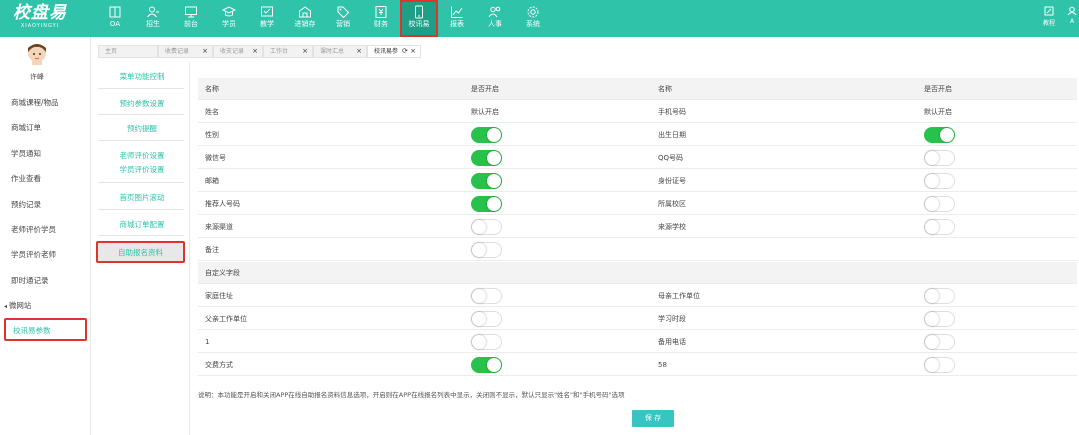 The image size is (1079, 435). What do you see at coordinates (26, 127) in the screenshot?
I see `sidebar-item: 商城订单` at bounding box center [26, 127].